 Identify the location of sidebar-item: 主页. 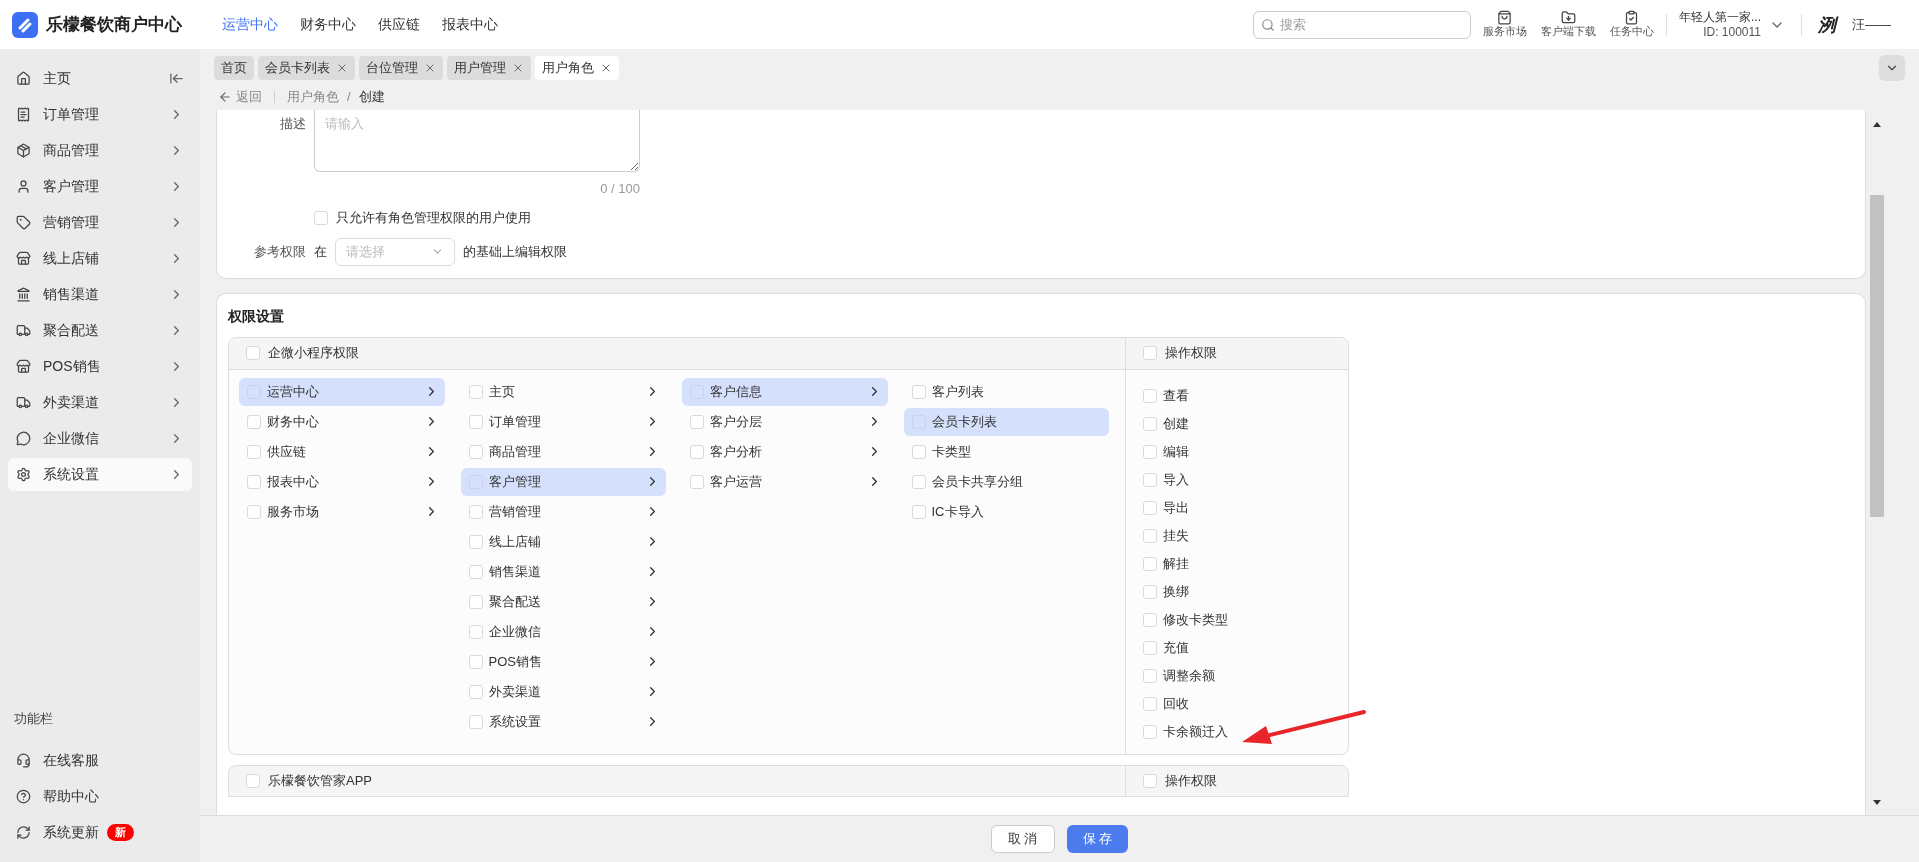
(100, 78).